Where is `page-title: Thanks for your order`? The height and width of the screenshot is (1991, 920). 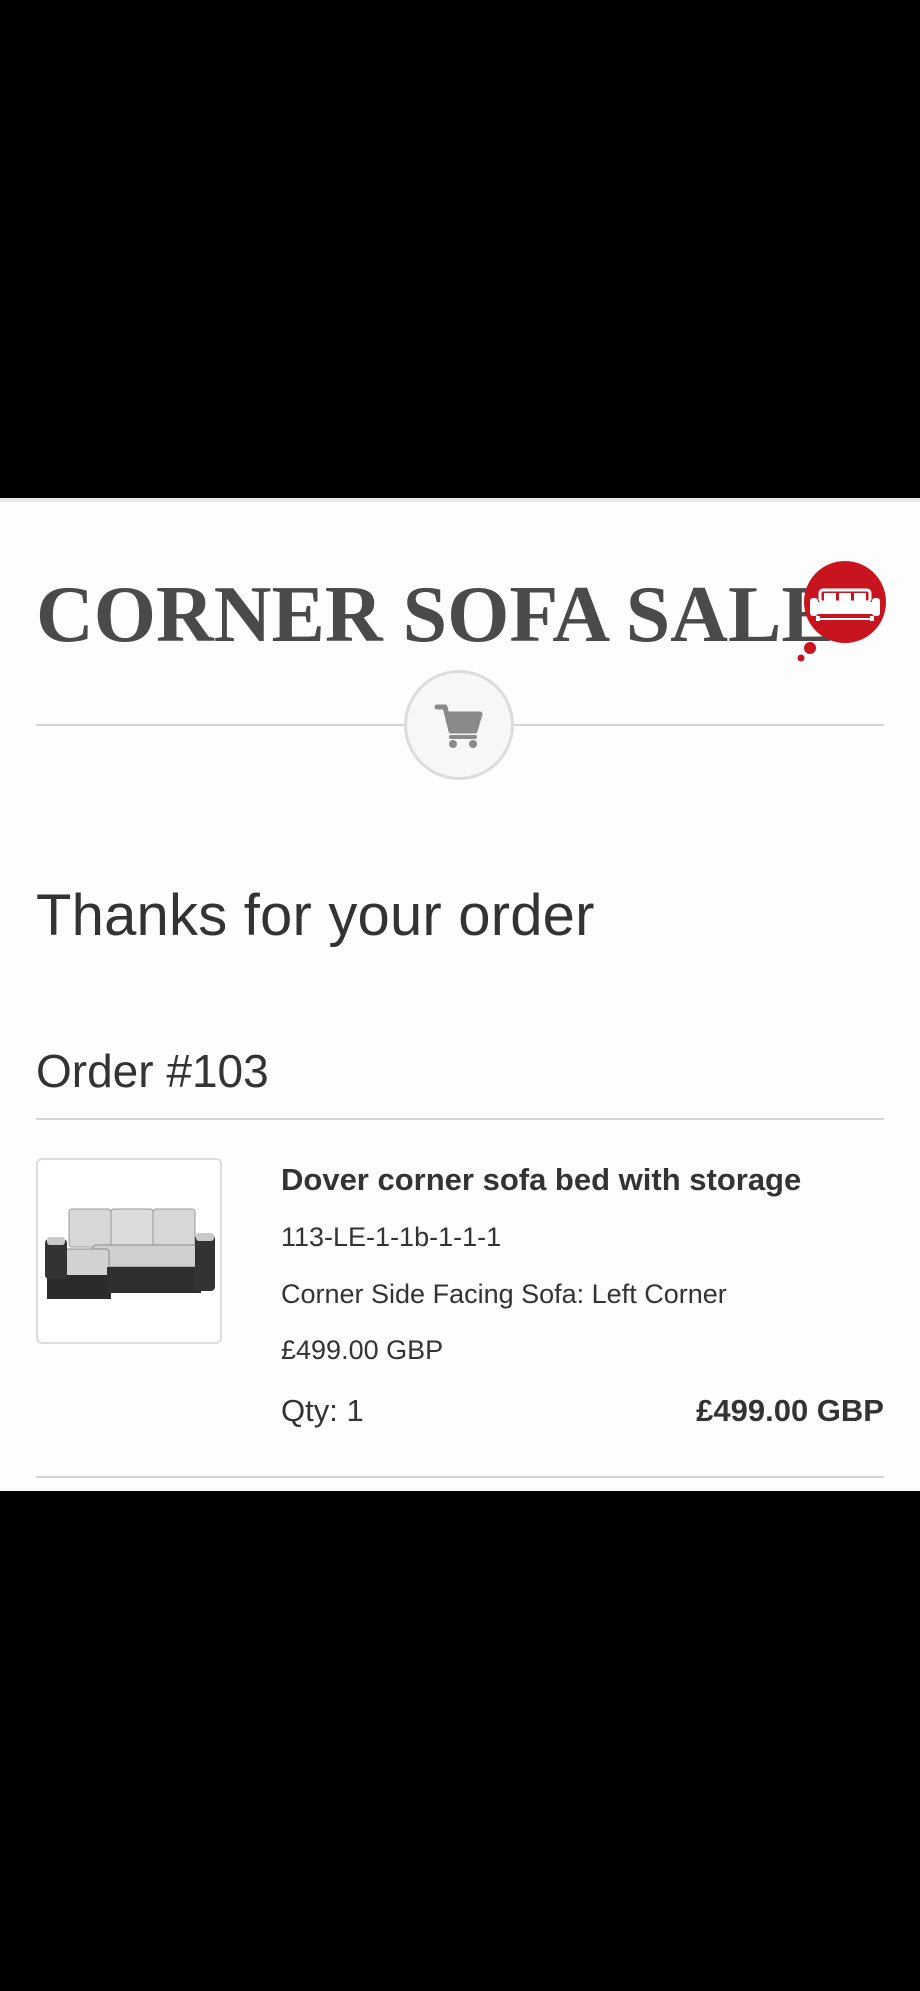
page-title: Thanks for your order is located at coordinates (315, 915).